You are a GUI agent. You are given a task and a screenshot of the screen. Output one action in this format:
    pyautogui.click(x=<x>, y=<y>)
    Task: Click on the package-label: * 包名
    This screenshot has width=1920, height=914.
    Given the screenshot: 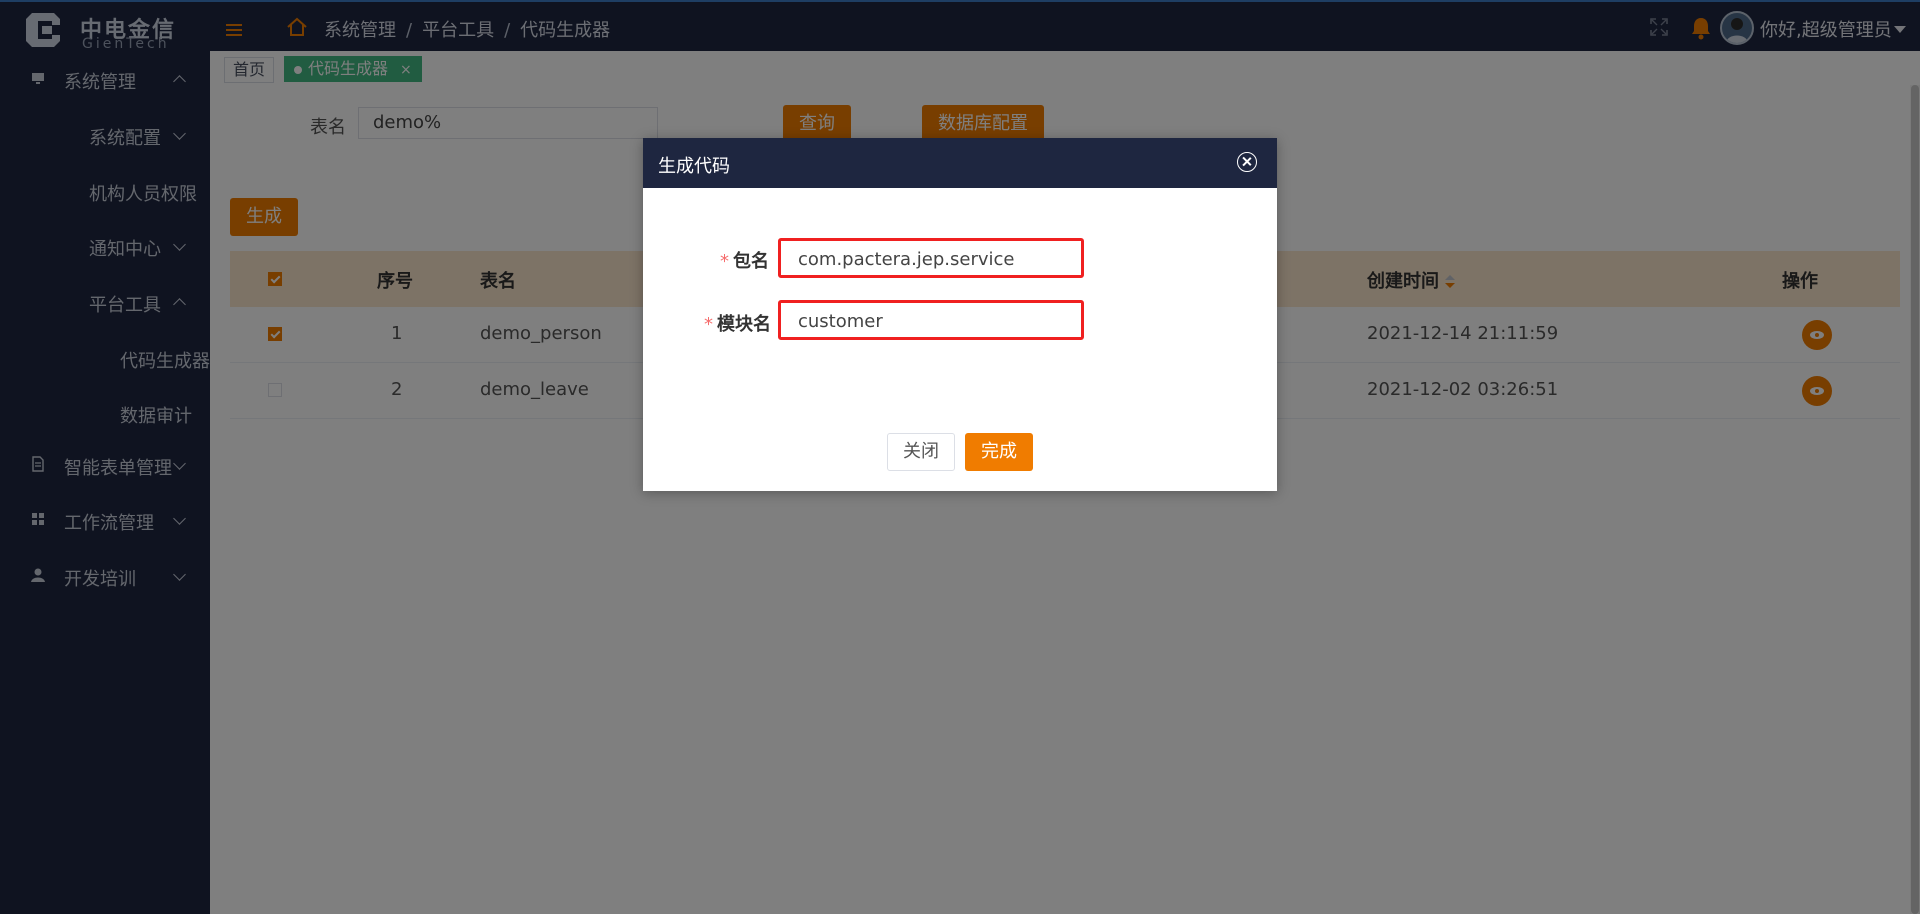 What is the action you would take?
    pyautogui.click(x=744, y=261)
    